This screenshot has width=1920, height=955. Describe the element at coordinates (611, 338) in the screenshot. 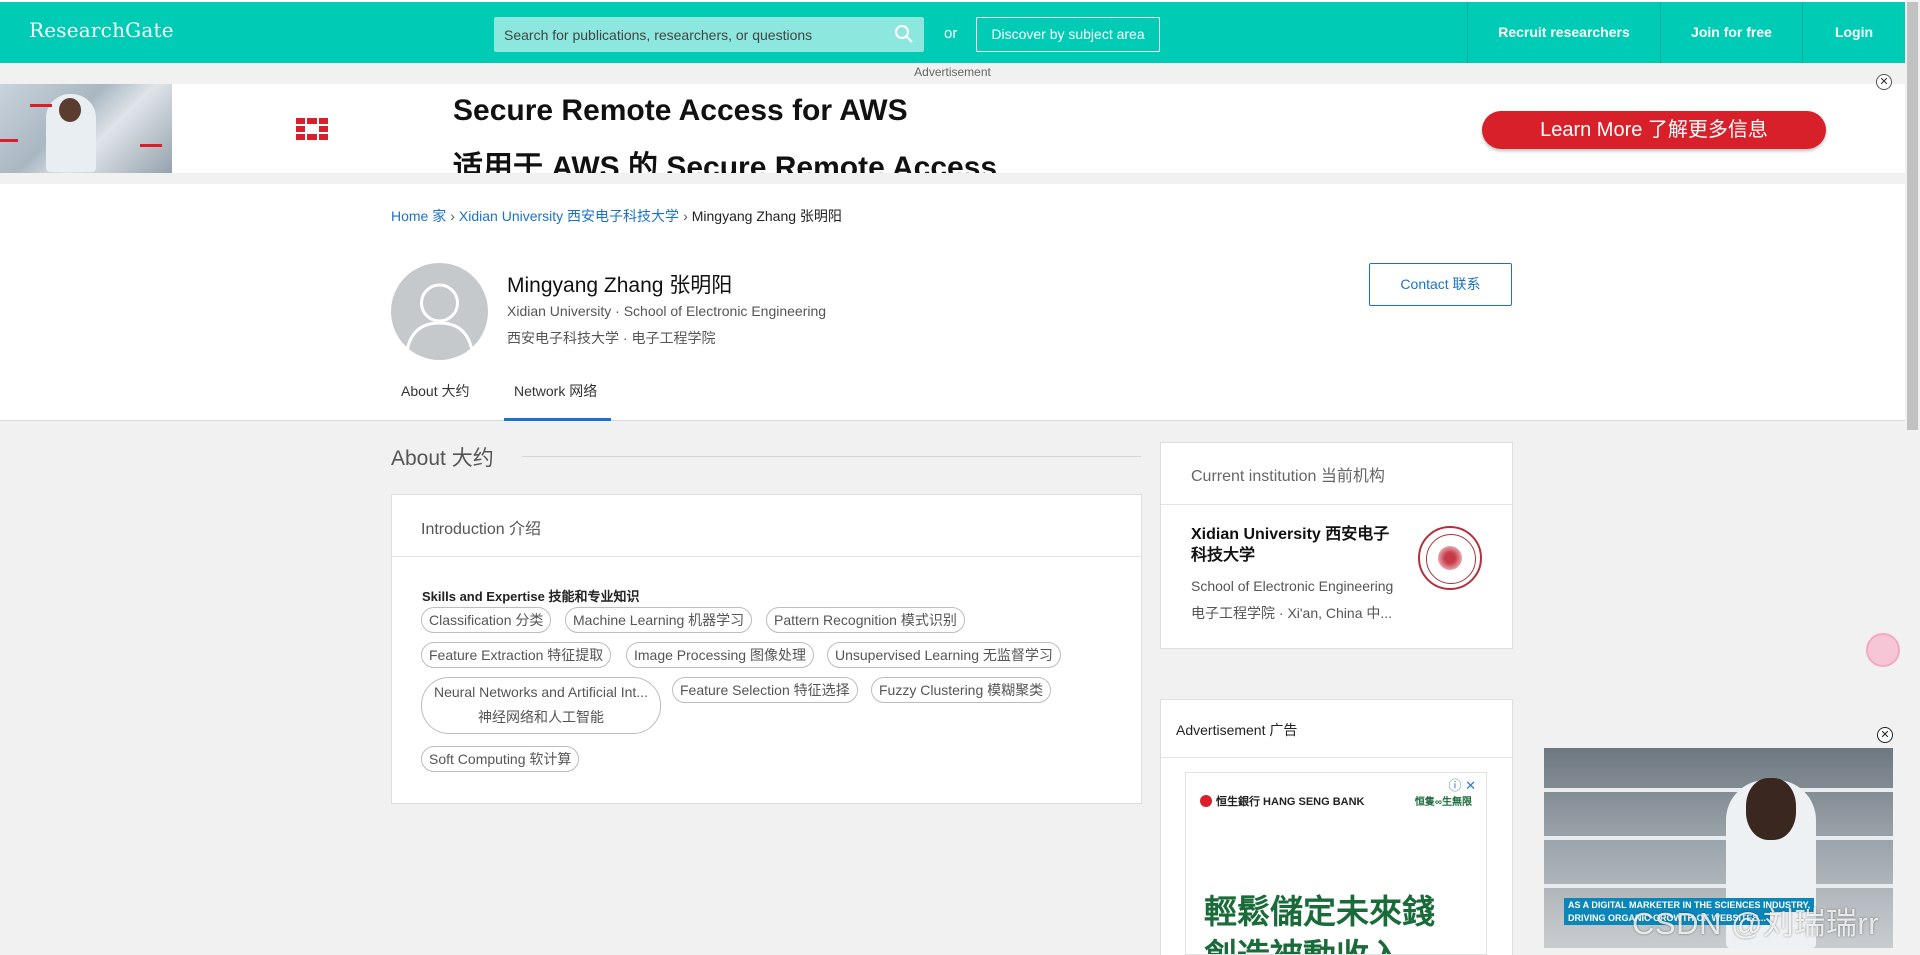

I see `profile-institution-zh: 西安电子科技大学 · 电子工程学院` at that location.